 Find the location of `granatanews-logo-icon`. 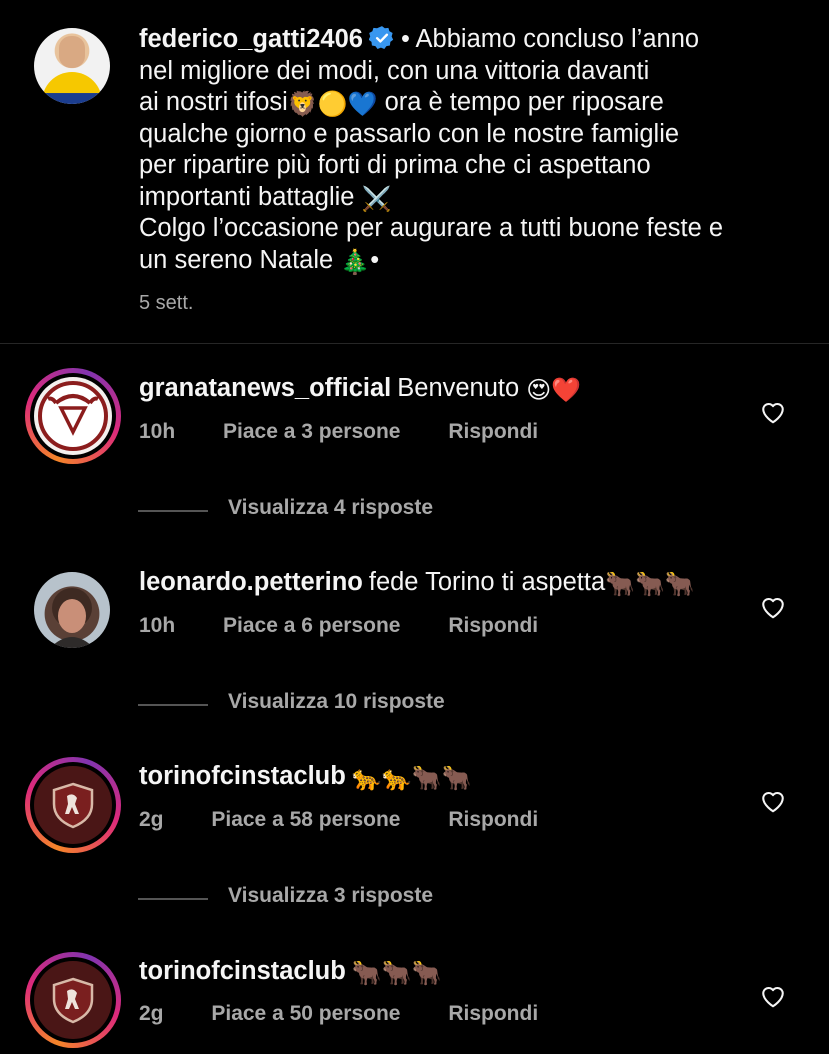

granatanews-logo-icon is located at coordinates (73, 416).